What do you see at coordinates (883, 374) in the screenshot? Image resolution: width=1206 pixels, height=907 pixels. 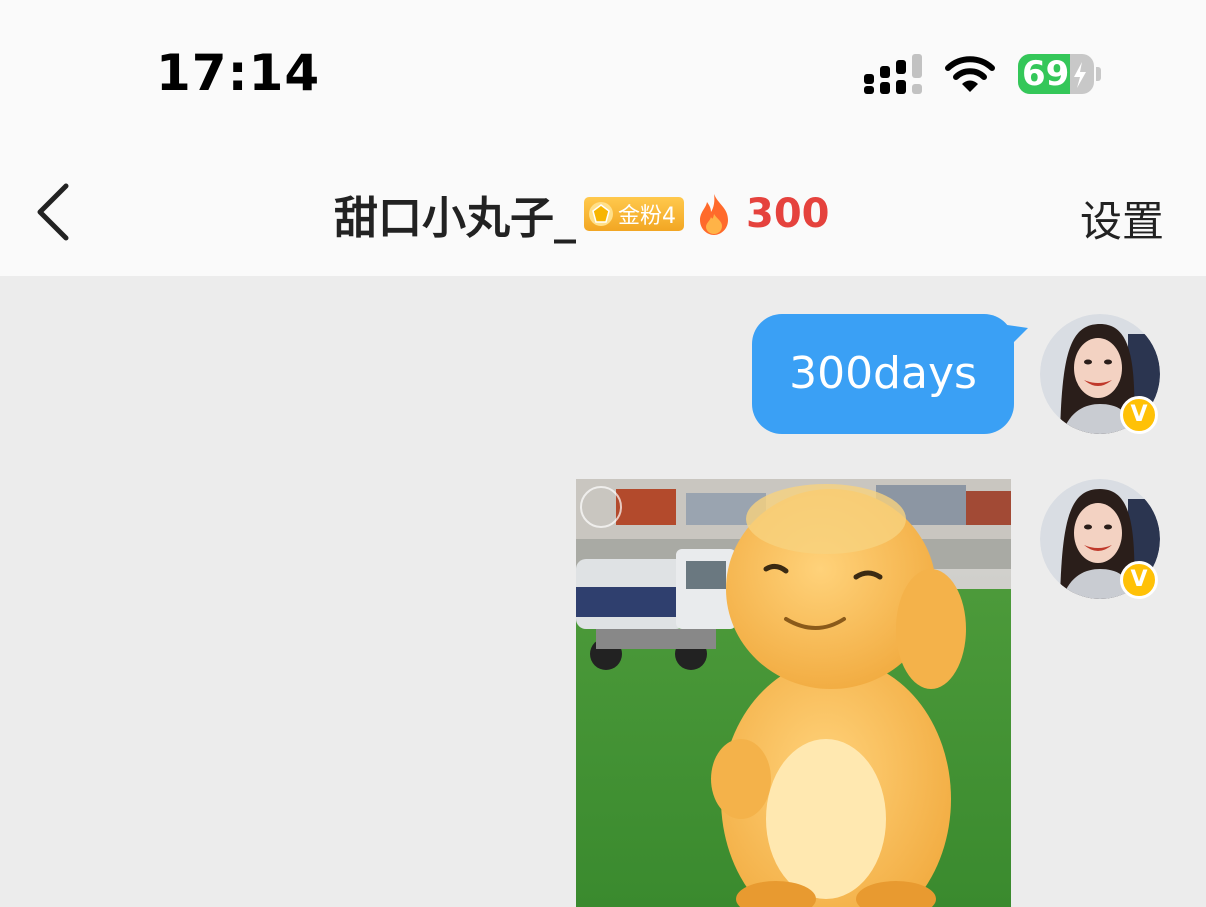 I see `message-bubble-text: 300days` at bounding box center [883, 374].